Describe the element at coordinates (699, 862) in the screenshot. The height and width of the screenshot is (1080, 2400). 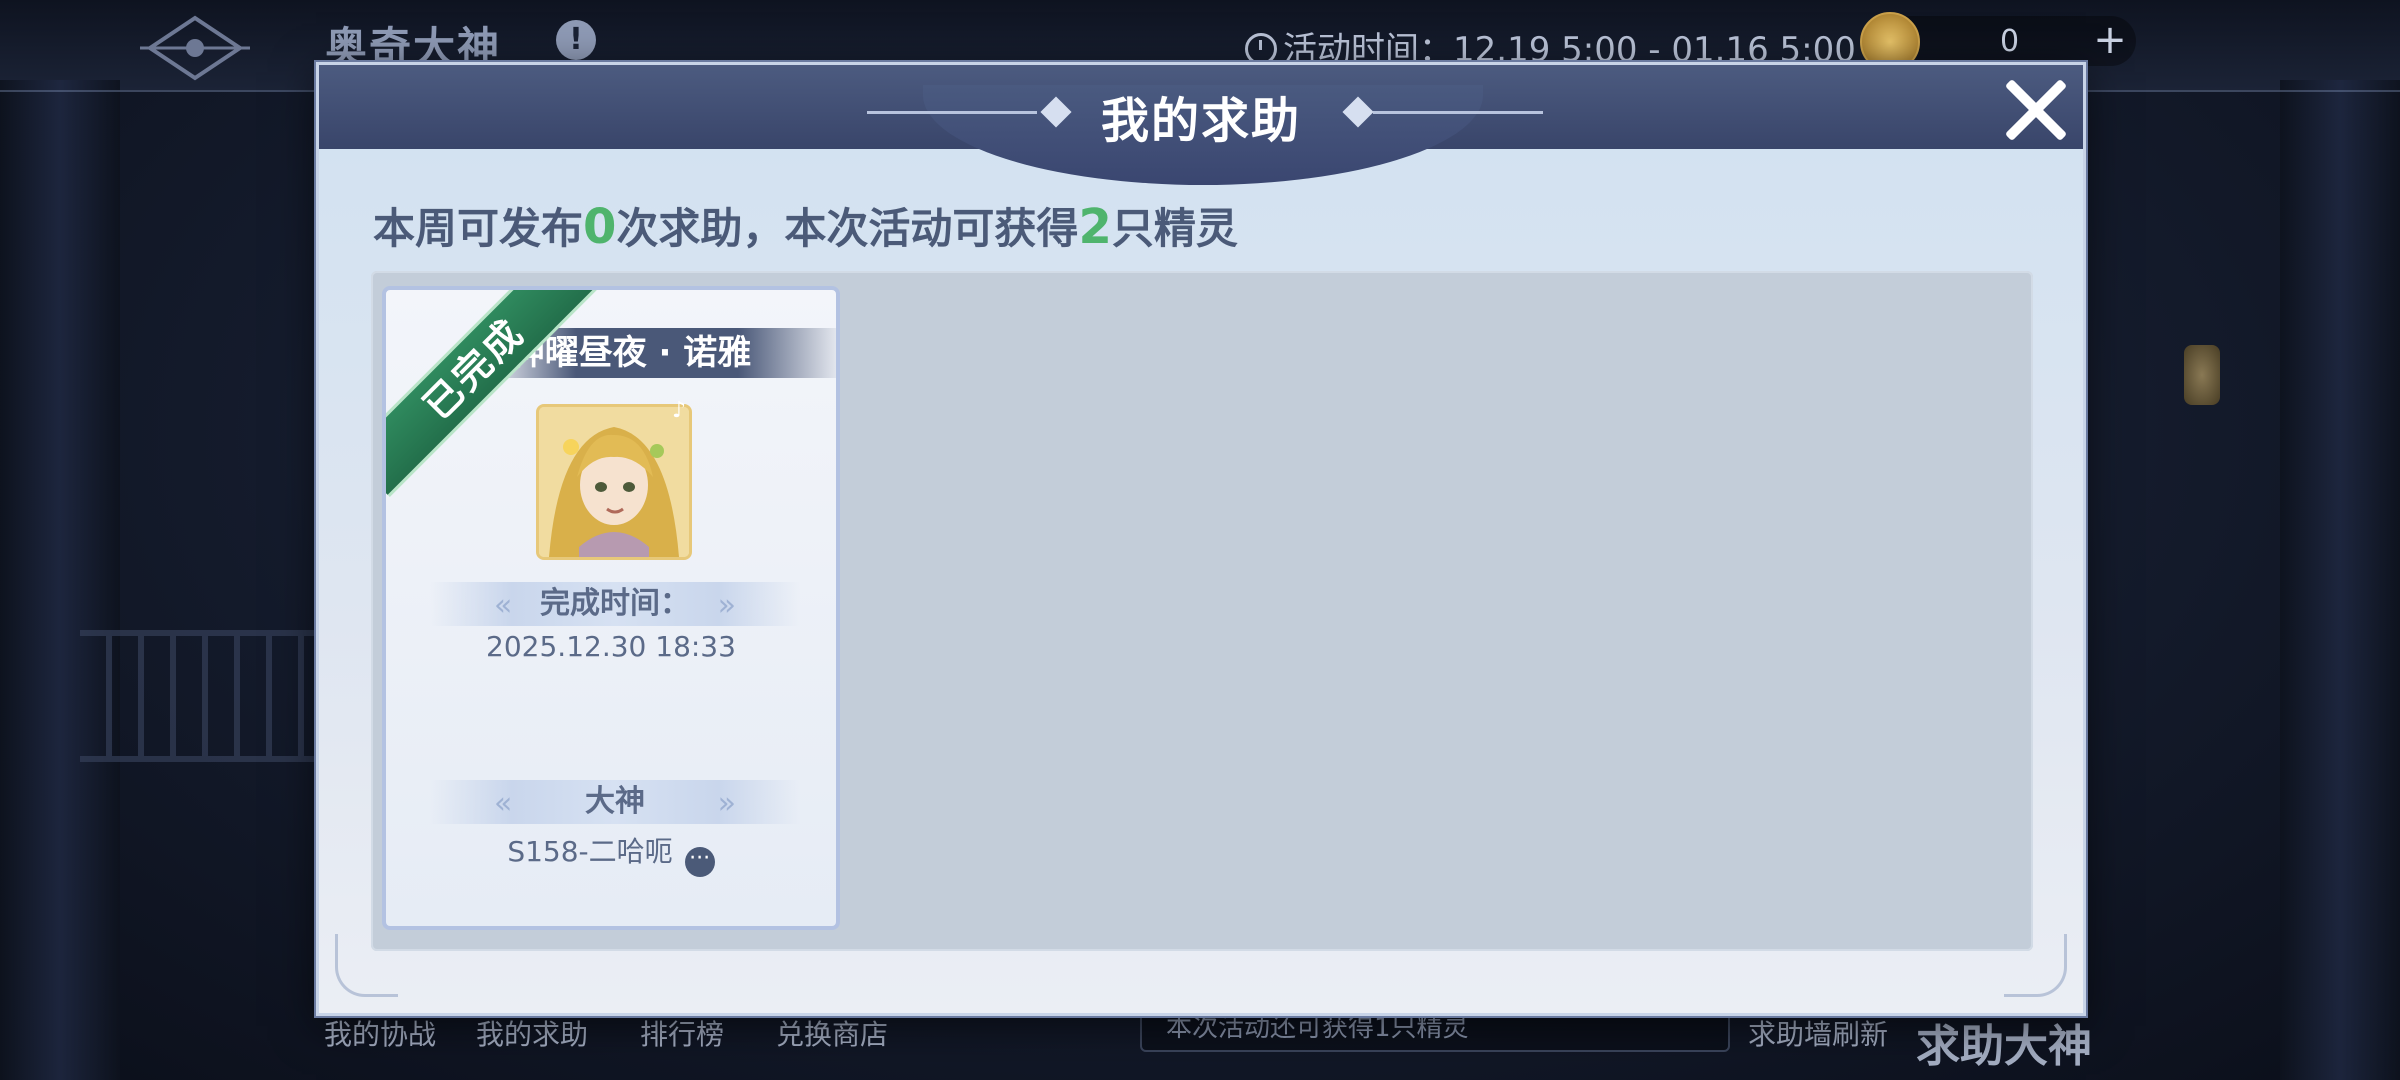
I see `more-icon: ···` at that location.